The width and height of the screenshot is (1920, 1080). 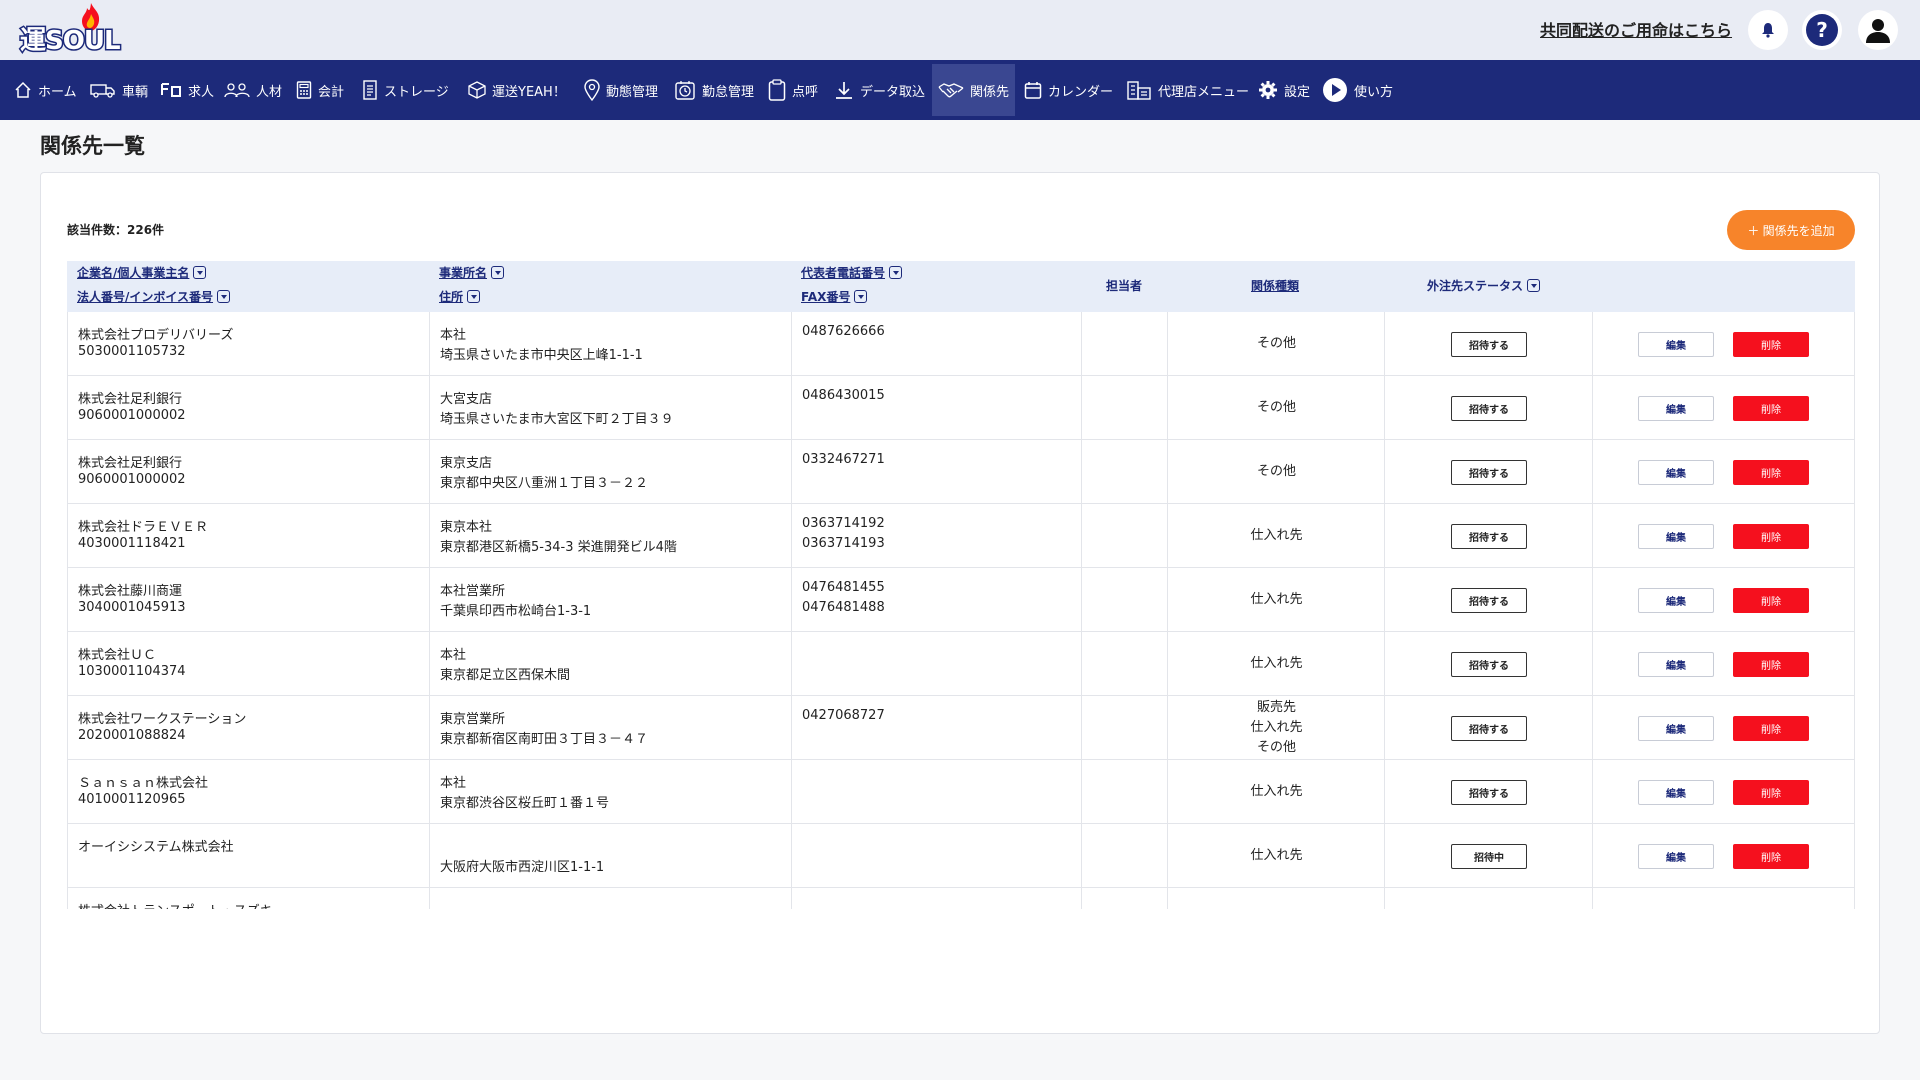 What do you see at coordinates (143, 527) in the screenshot?
I see `company-name: 株式会社ドラＥＶＥＲ` at bounding box center [143, 527].